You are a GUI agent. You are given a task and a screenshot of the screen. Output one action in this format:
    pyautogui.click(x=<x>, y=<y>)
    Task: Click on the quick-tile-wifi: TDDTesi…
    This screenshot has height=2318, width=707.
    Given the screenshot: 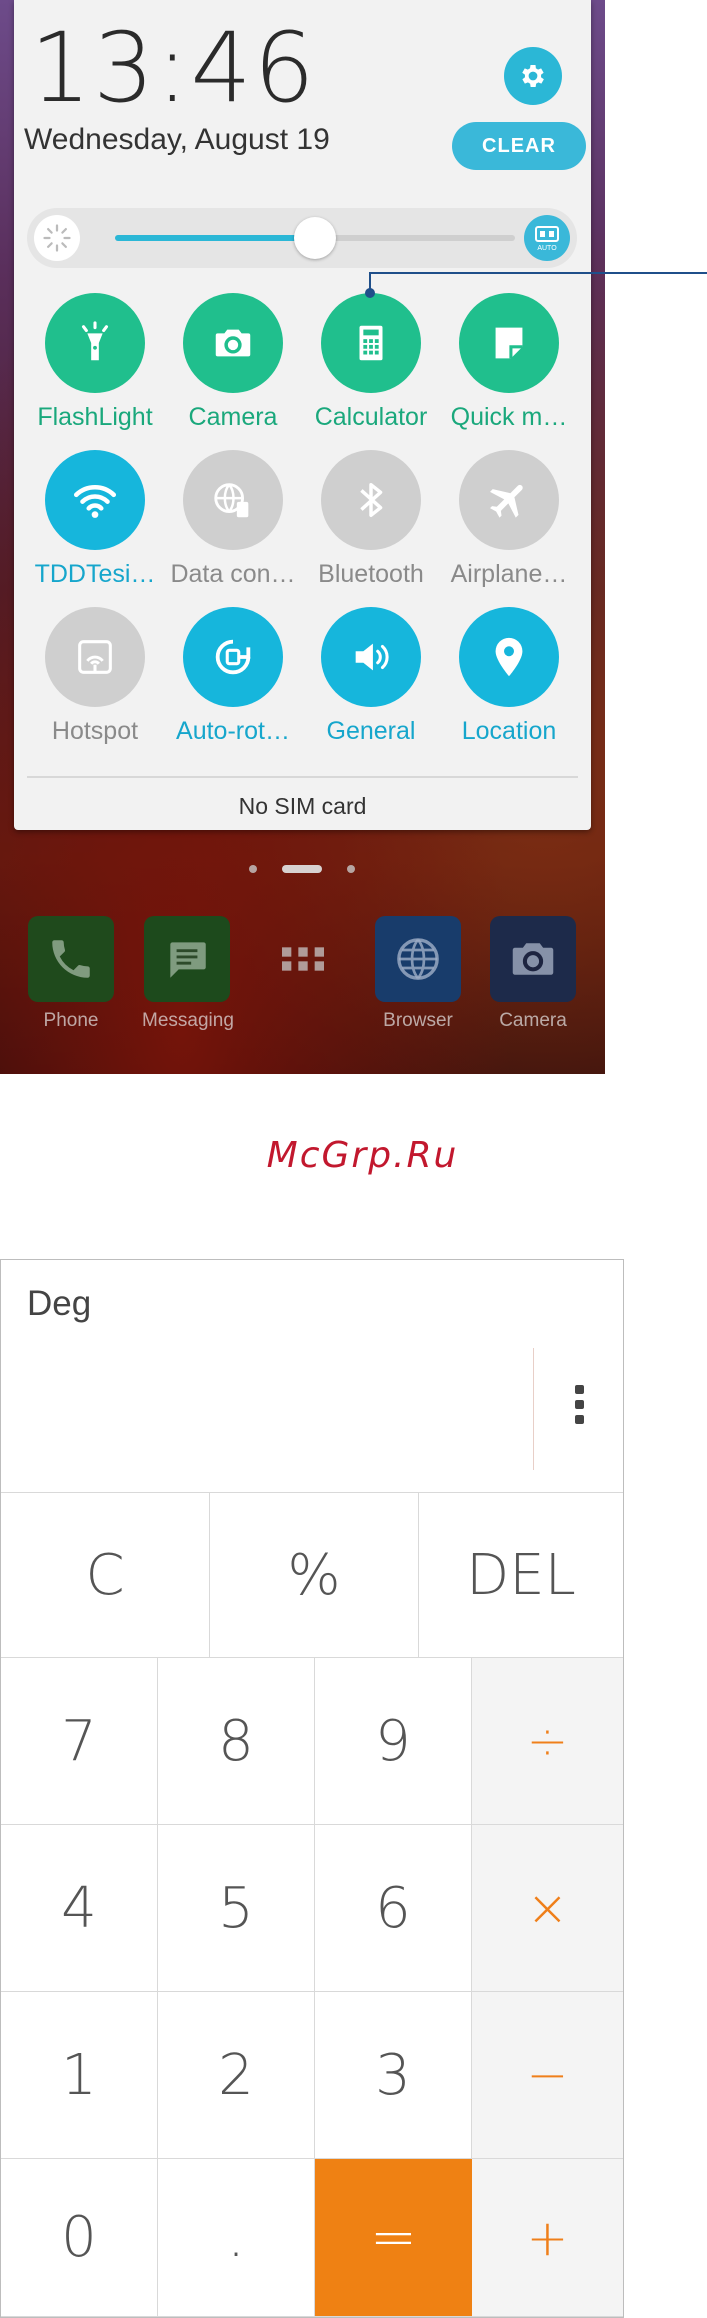 What is the action you would take?
    pyautogui.click(x=95, y=519)
    